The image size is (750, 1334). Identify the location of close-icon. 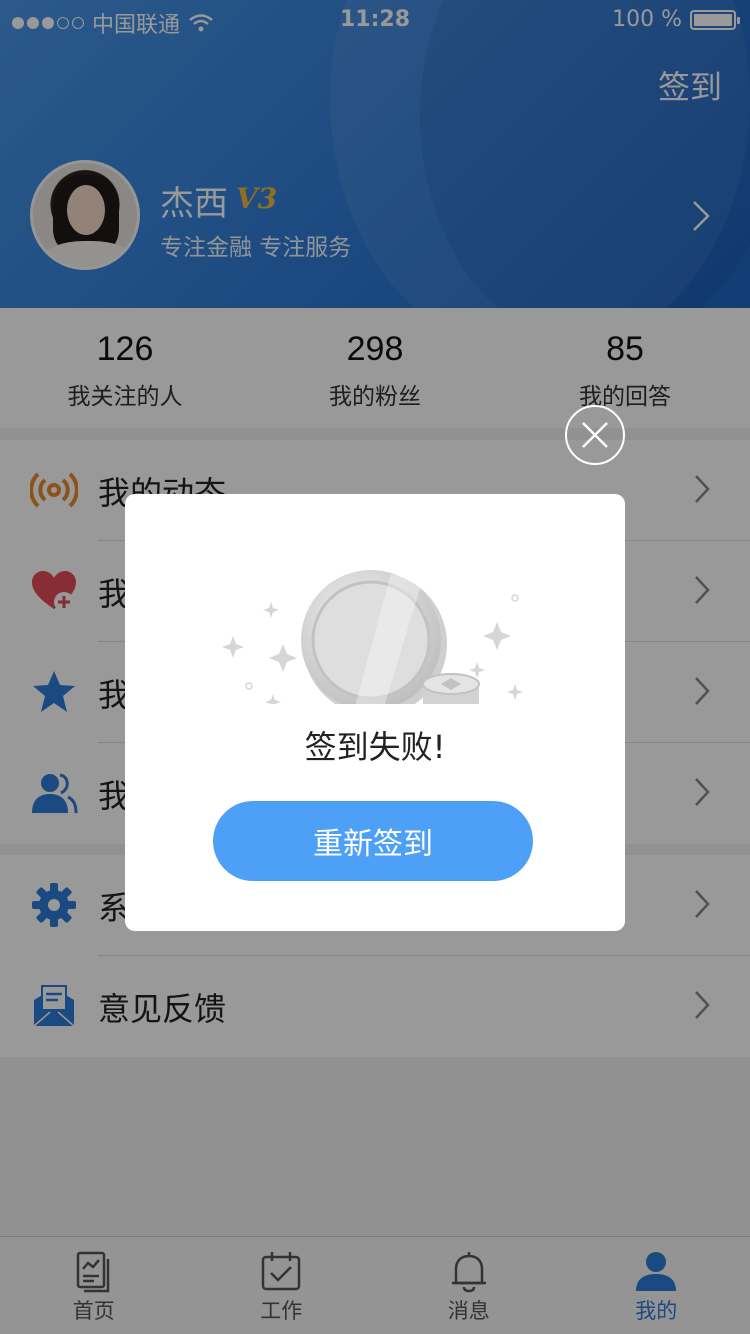
(595, 435).